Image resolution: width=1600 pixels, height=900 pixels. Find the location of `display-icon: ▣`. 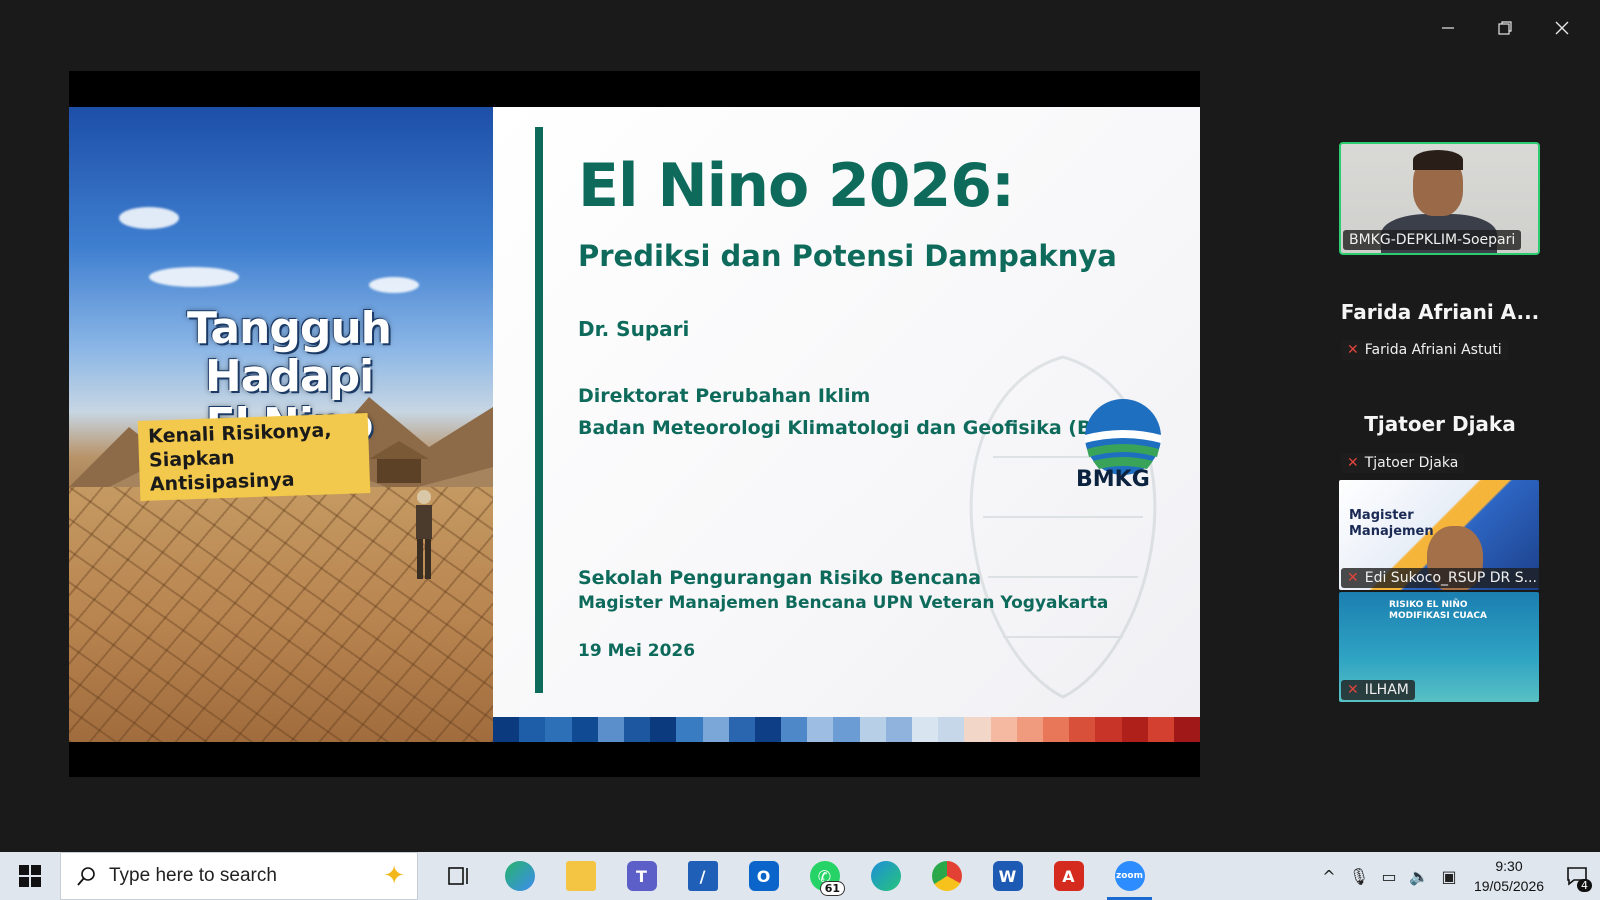

display-icon: ▣ is located at coordinates (1449, 876).